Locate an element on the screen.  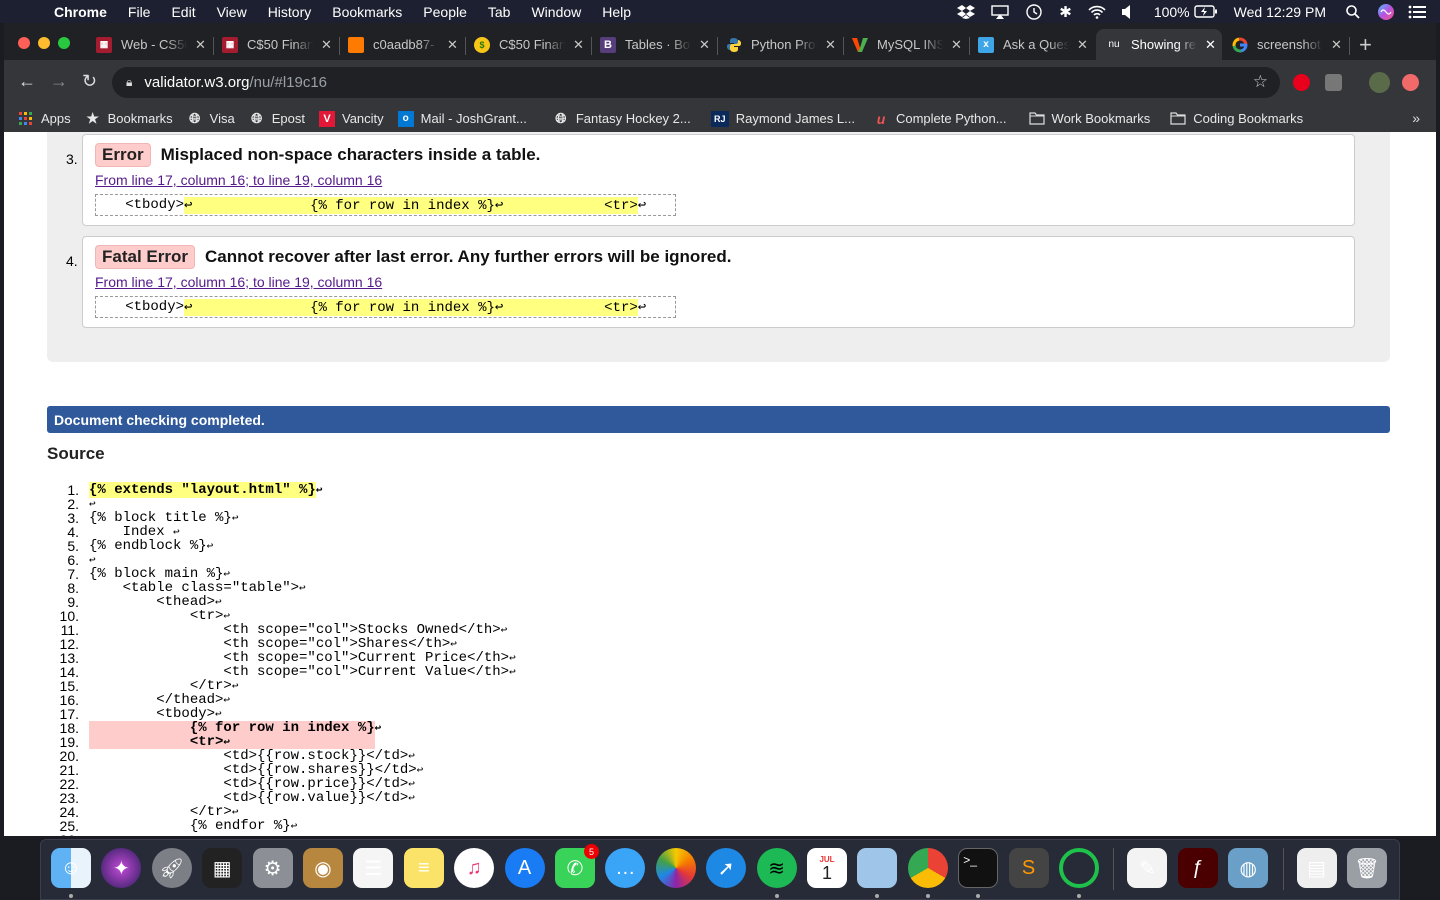
dock-sublime-text-icon: S is located at coordinates (1028, 868).